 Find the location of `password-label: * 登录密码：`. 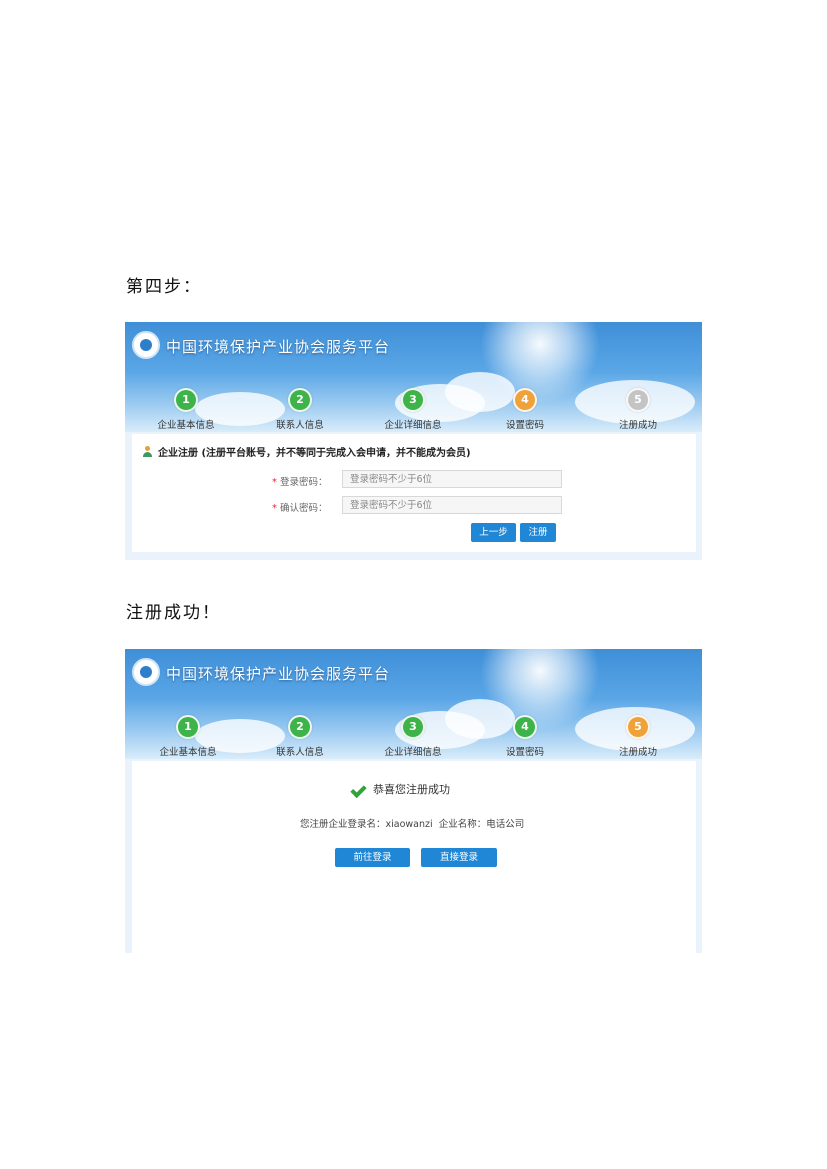

password-label: * 登录密码： is located at coordinates (300, 482).